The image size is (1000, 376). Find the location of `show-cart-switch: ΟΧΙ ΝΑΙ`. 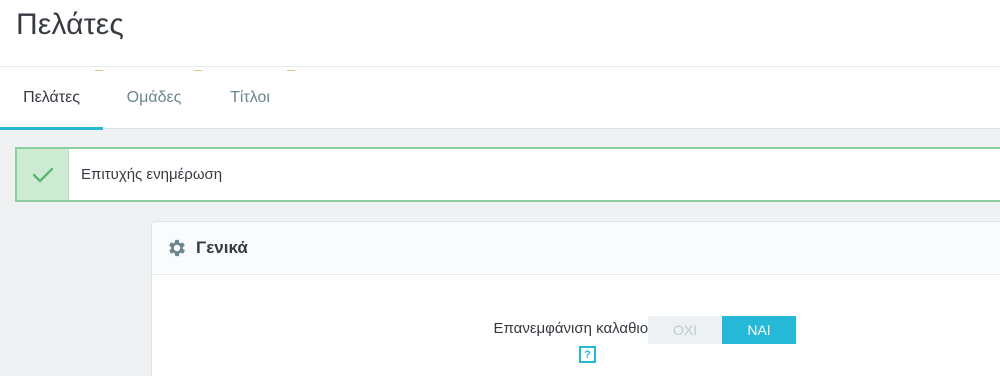

show-cart-switch: ΟΧΙ ΝΑΙ is located at coordinates (722, 330).